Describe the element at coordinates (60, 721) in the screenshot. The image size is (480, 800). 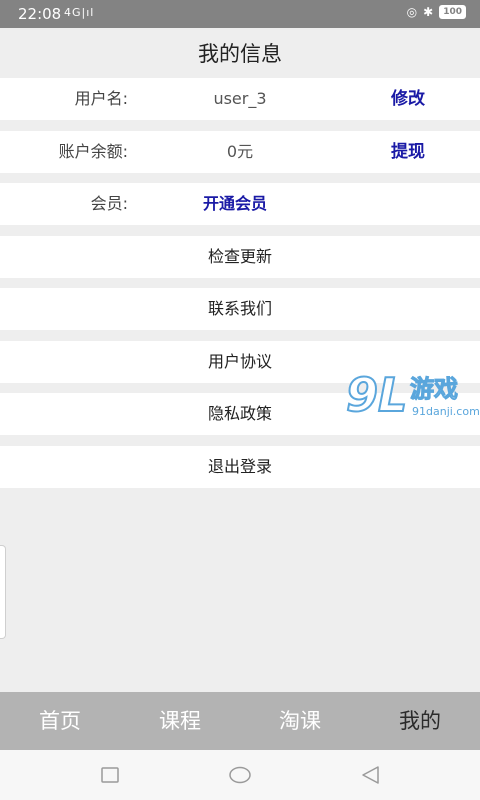
I see `tab-home: 首页` at that location.